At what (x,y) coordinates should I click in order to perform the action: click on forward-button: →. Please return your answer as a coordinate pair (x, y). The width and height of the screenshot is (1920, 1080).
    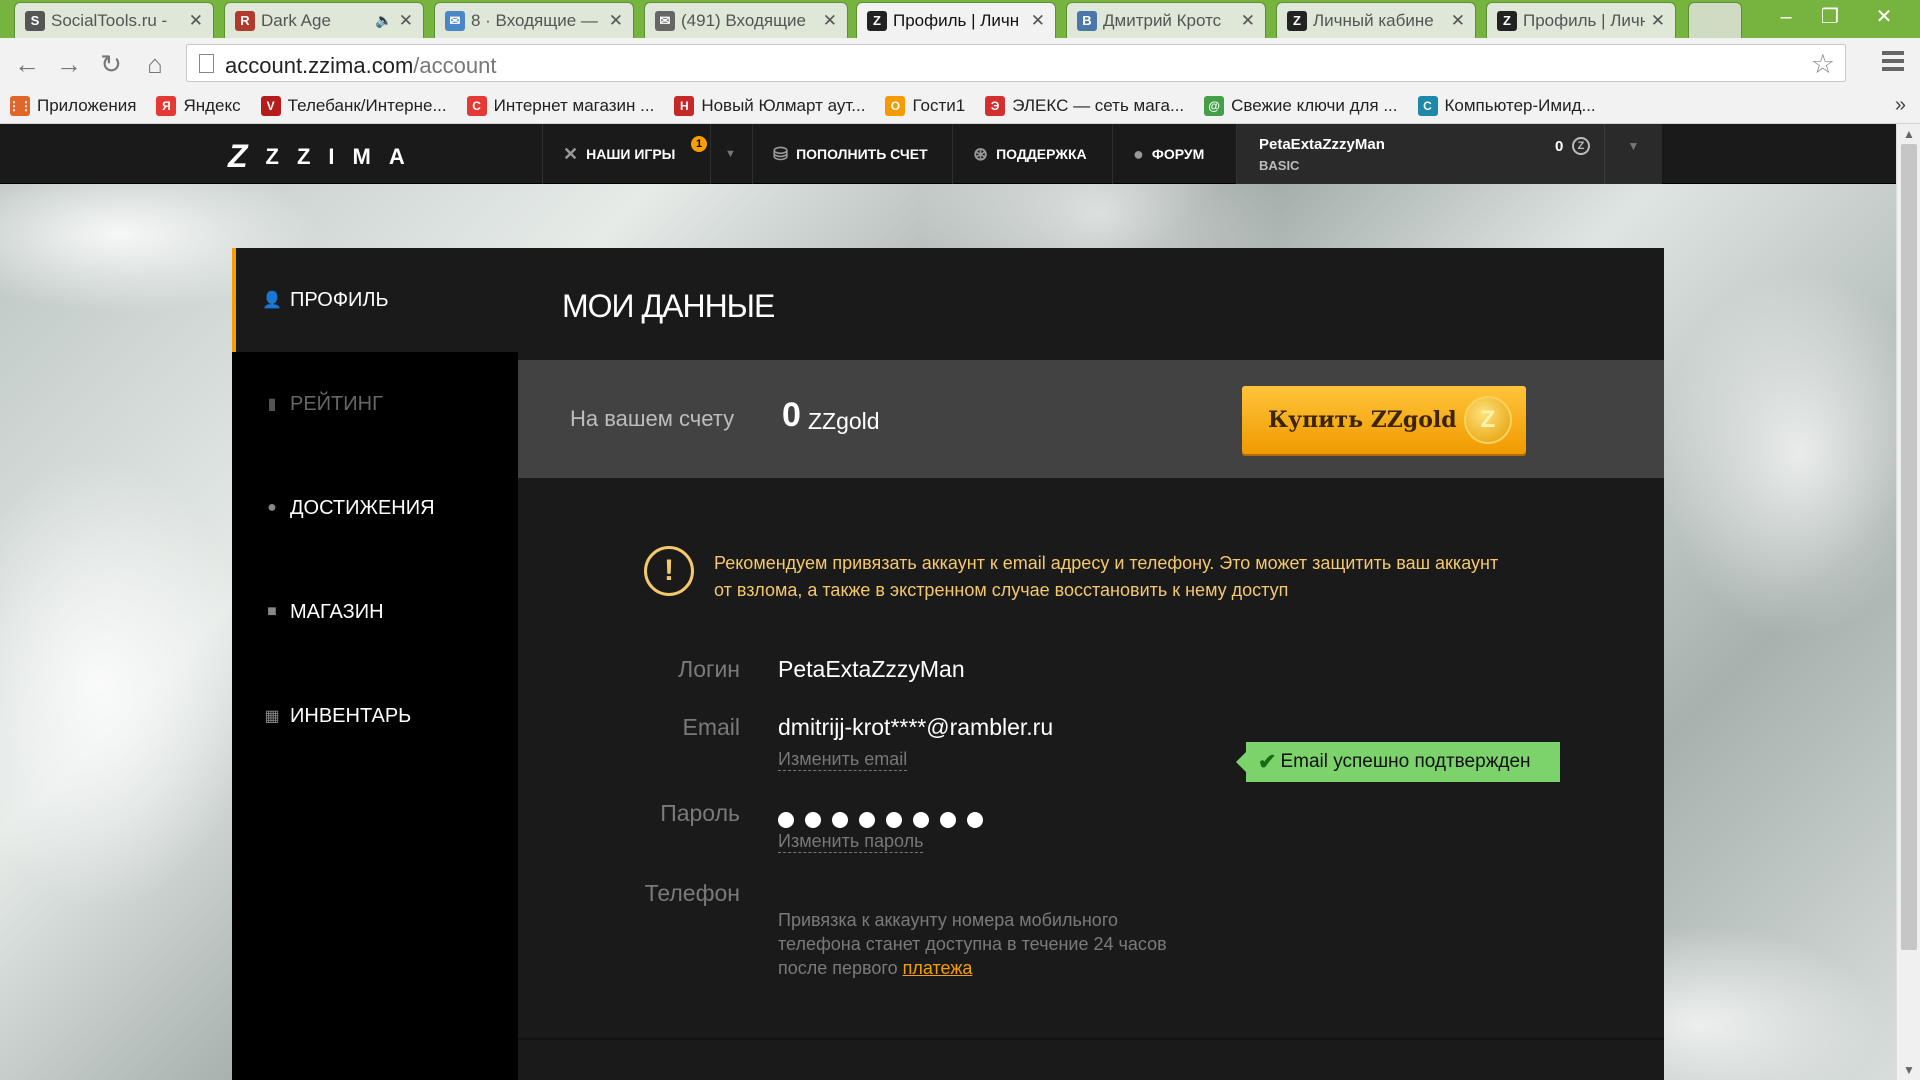
    Looking at the image, I should click on (69, 64).